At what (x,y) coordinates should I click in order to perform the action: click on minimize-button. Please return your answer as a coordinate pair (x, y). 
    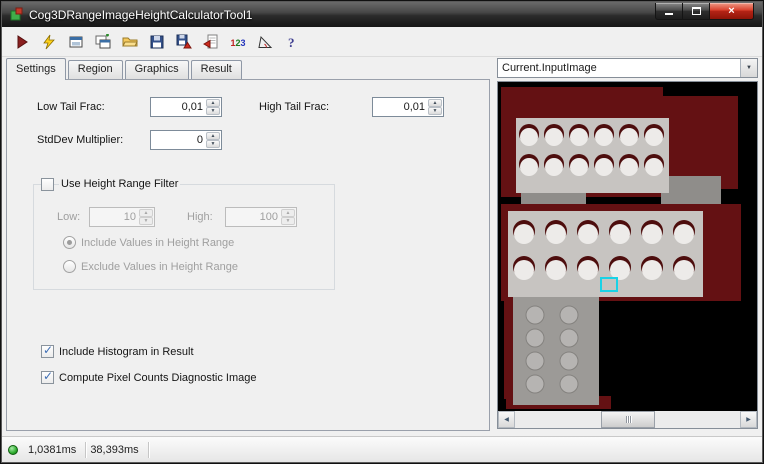
    Looking at the image, I should click on (669, 11).